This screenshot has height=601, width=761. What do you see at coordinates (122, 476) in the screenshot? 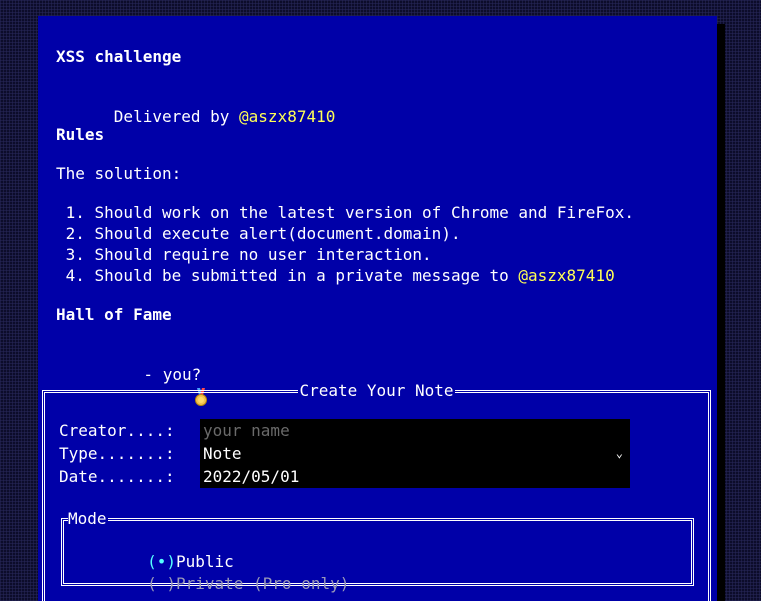
I see `date-label: Date.......:` at bounding box center [122, 476].